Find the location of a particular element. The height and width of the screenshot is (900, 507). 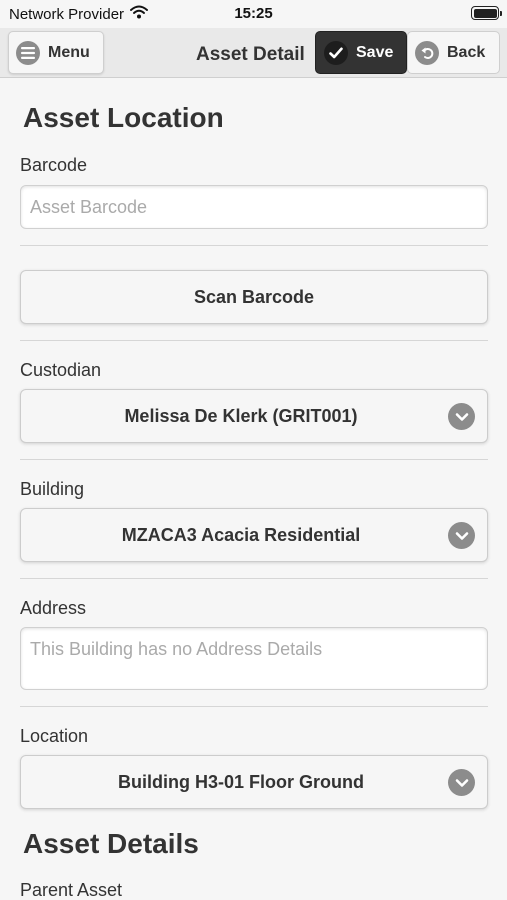

barcode-label: Barcode is located at coordinates (54, 165).